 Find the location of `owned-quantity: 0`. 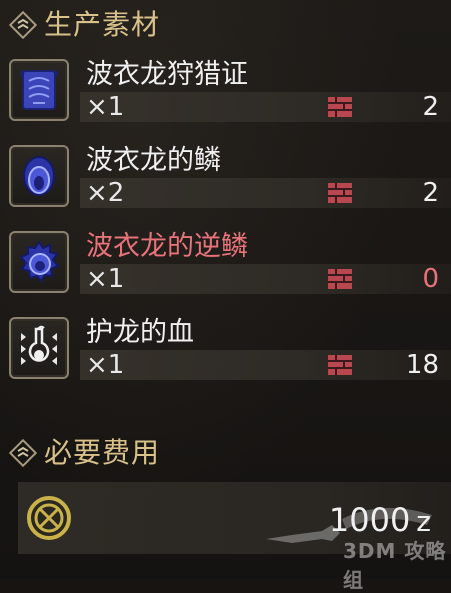

owned-quantity: 0 is located at coordinates (430, 279).